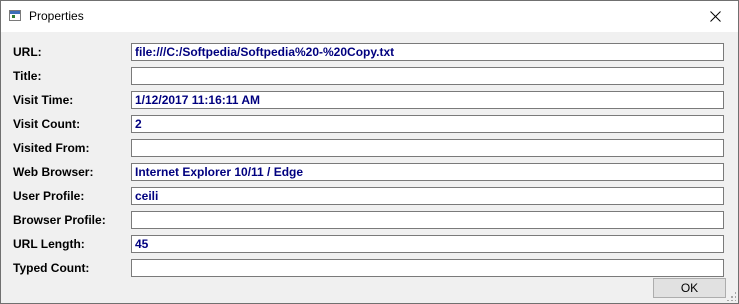  Describe the element at coordinates (689, 288) in the screenshot. I see `ok-button: OK` at that location.